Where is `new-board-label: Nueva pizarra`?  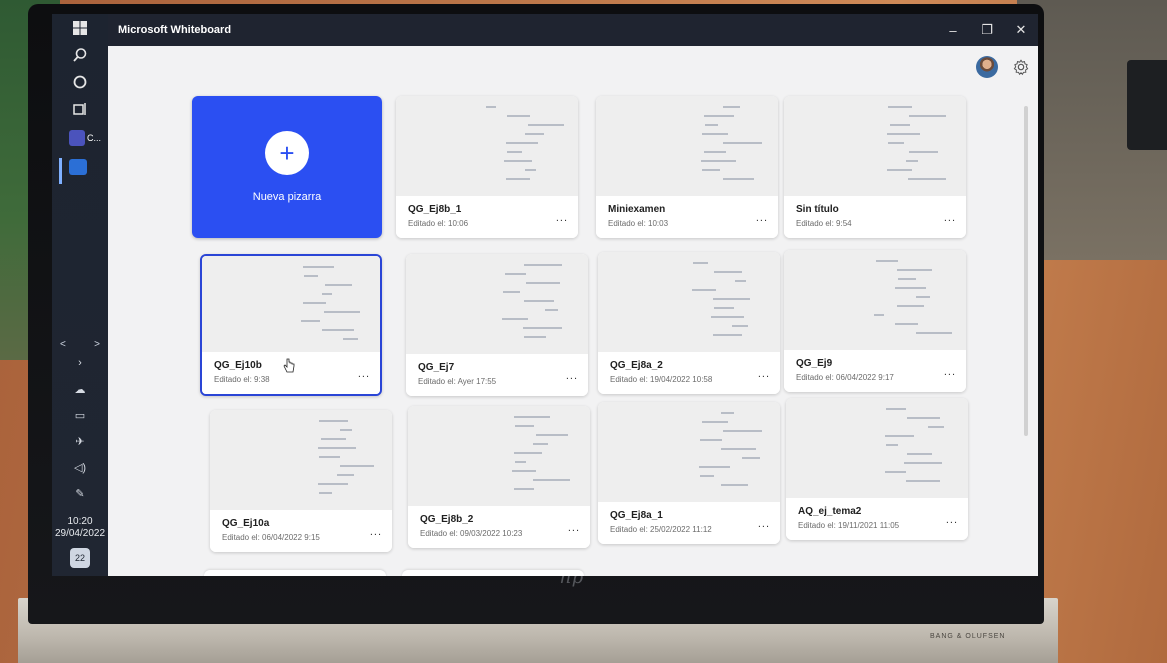
new-board-label: Nueva pizarra is located at coordinates (287, 197).